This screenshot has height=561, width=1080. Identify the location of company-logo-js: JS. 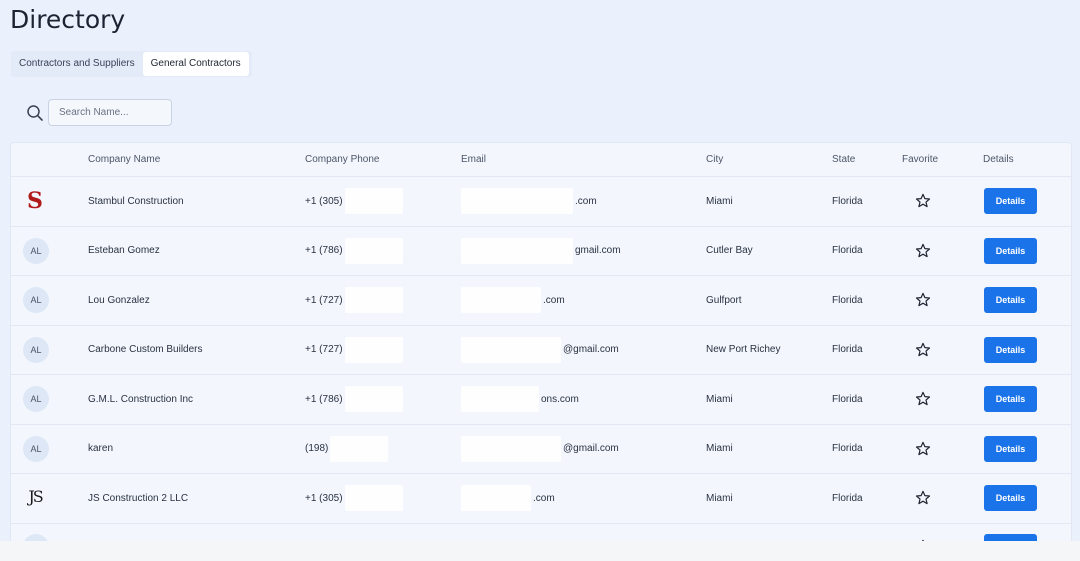
(35, 497).